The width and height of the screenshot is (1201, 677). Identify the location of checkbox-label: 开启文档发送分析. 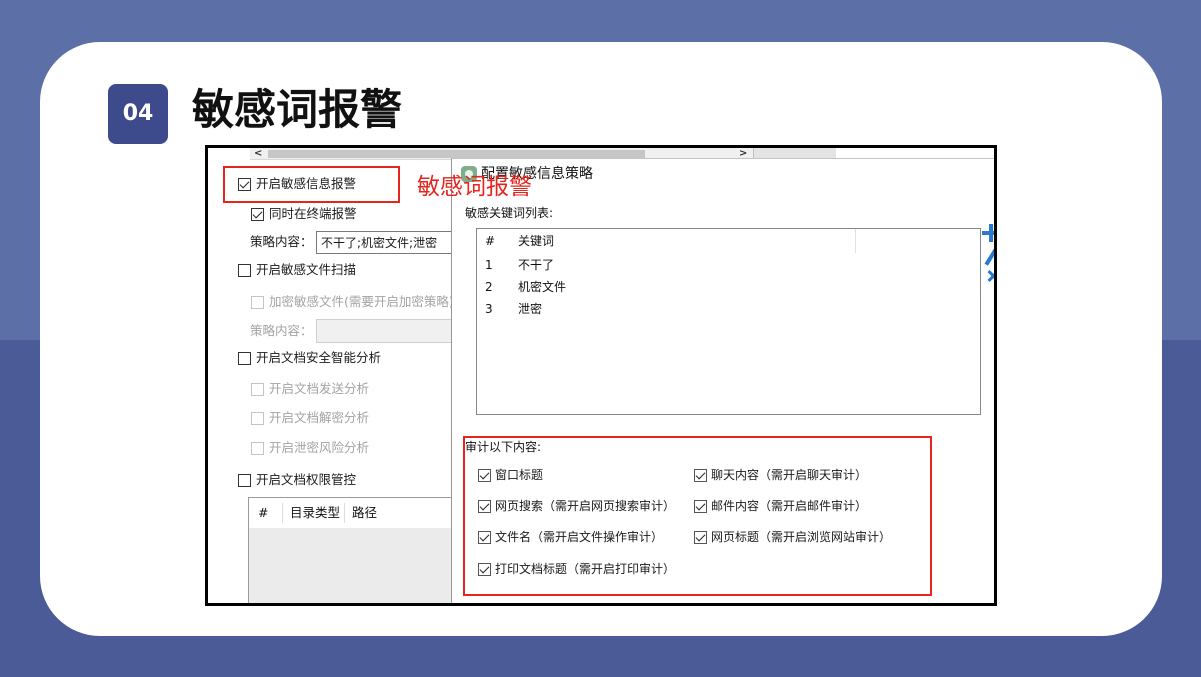
(319, 388).